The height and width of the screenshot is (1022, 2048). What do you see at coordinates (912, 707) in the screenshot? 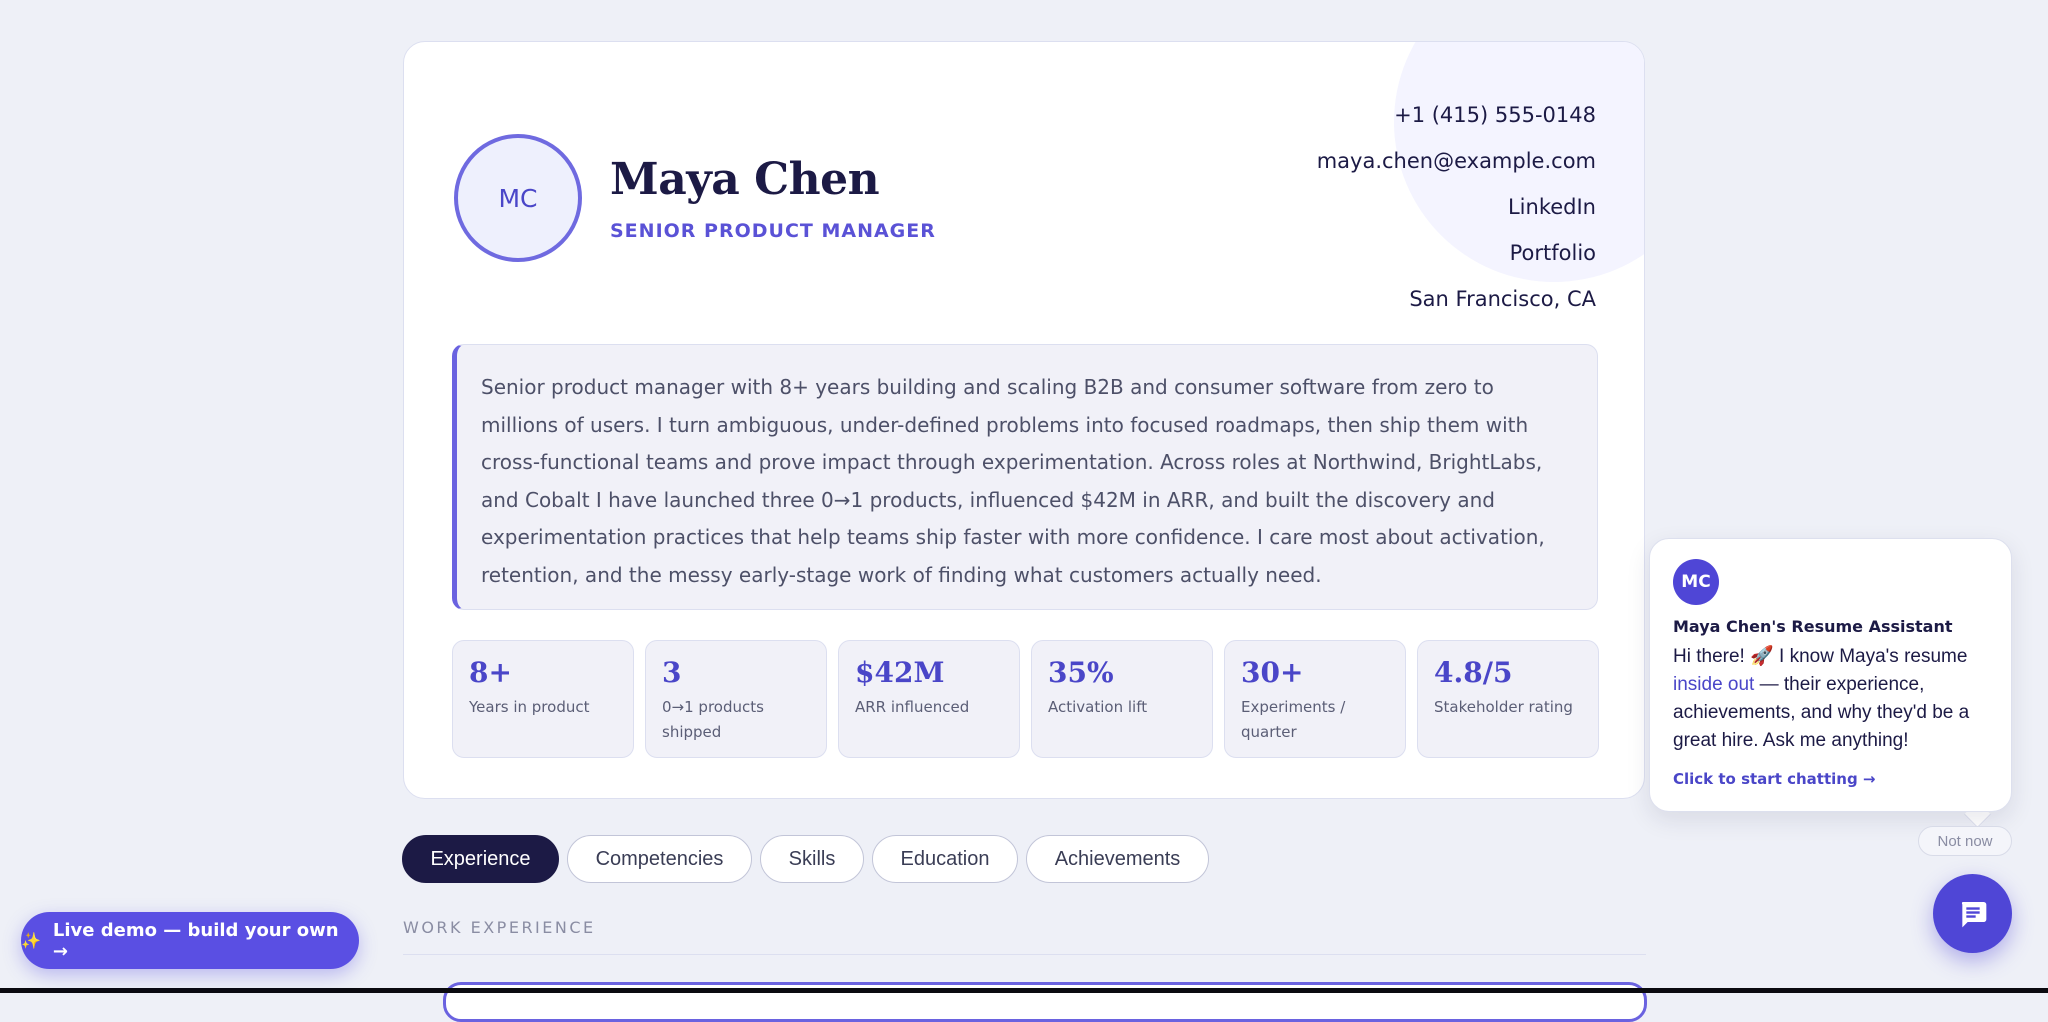
I see `stat-label: ARR influenced` at bounding box center [912, 707].